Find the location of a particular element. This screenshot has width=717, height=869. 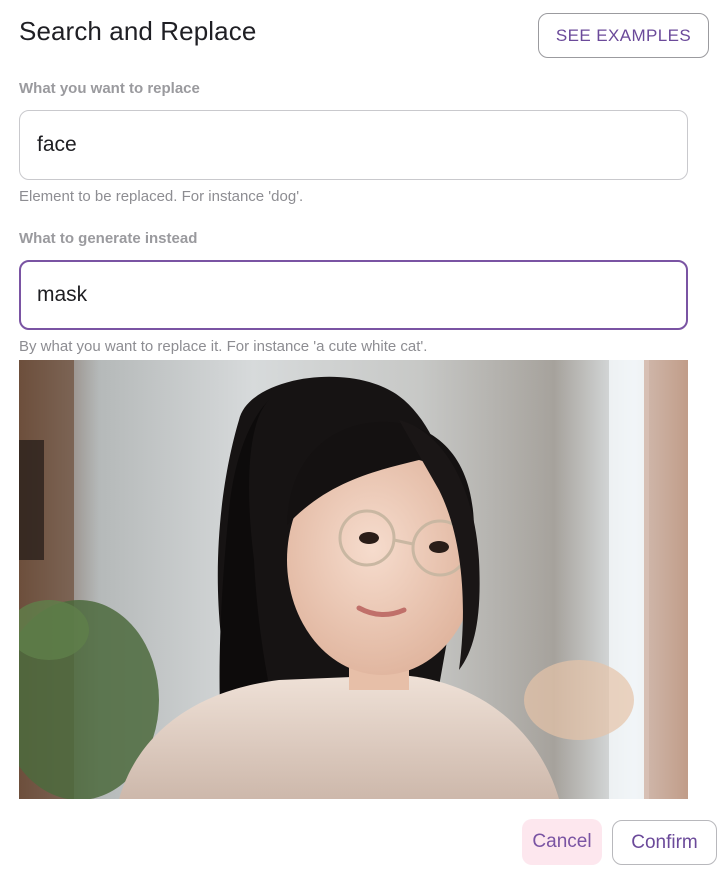

generate-field-label: What to generate instead is located at coordinates (108, 238).